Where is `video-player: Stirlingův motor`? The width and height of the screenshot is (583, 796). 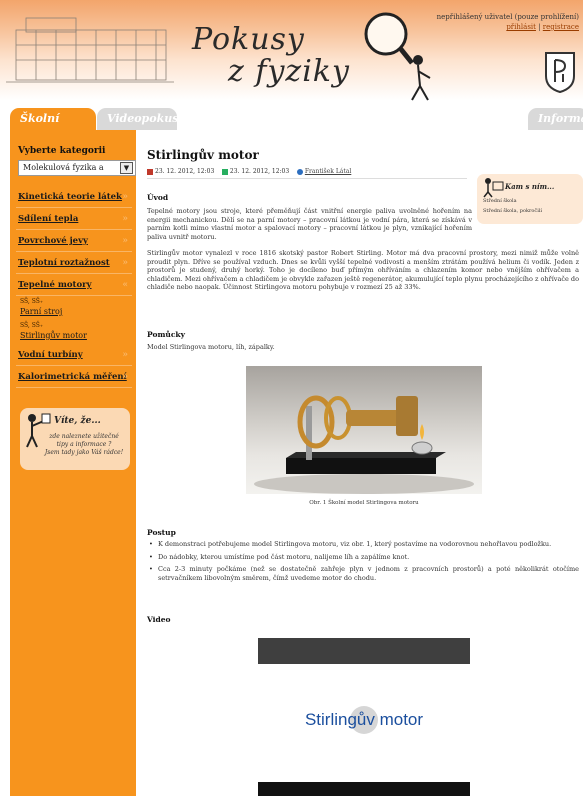 video-player: Stirlingův motor is located at coordinates (364, 717).